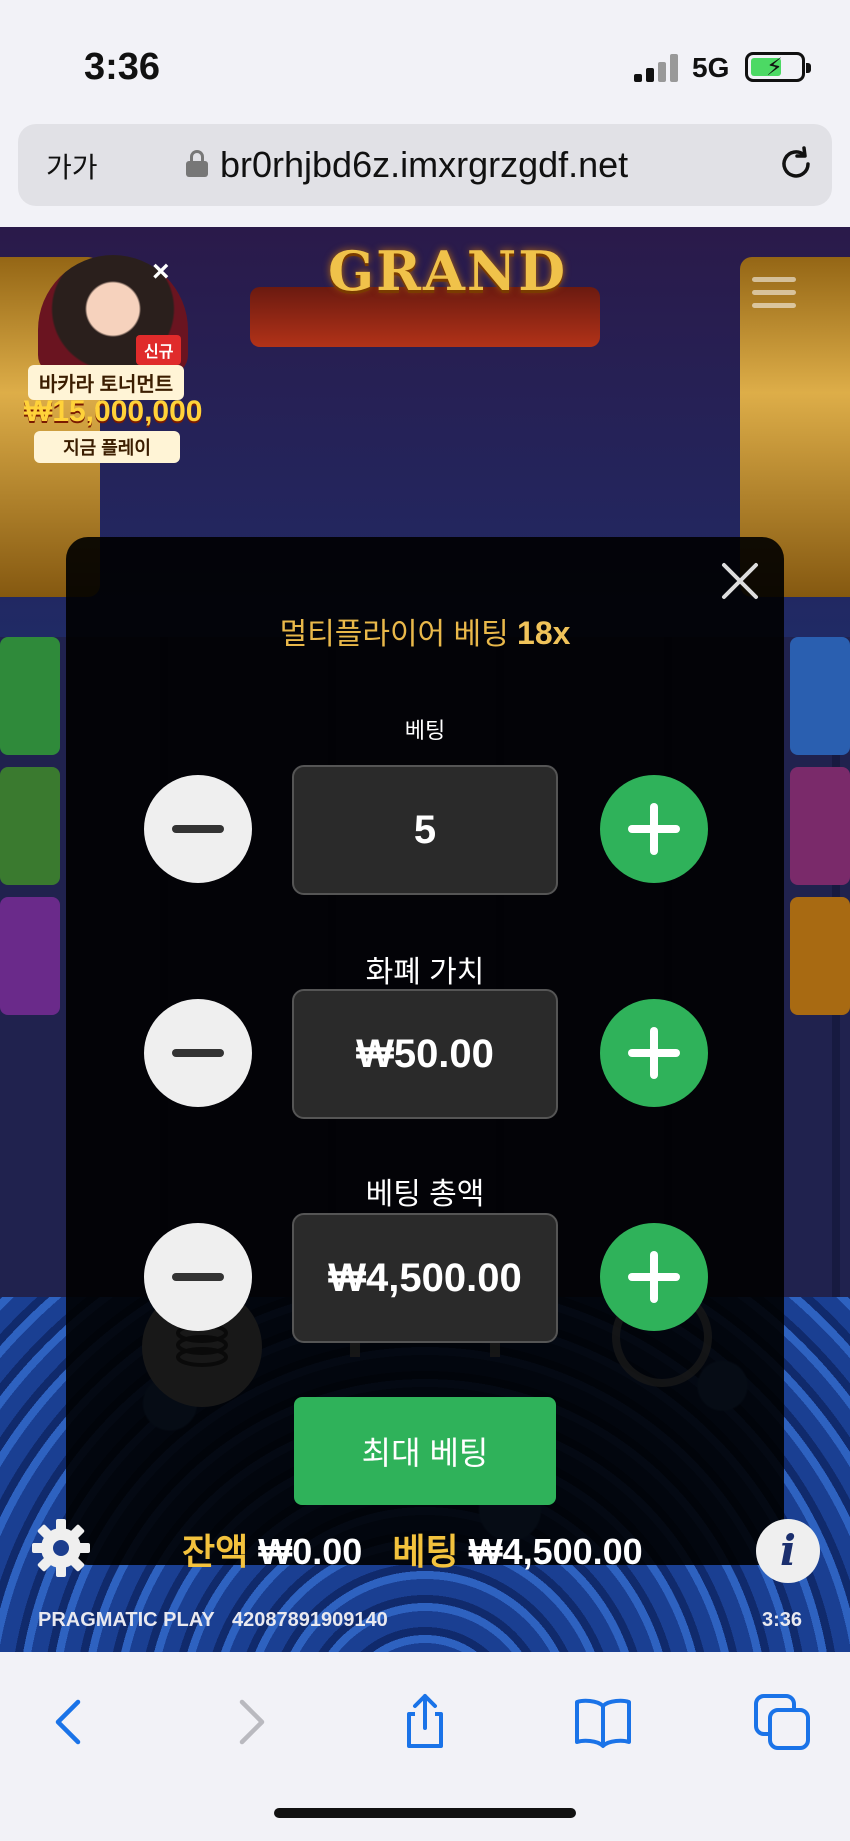 This screenshot has width=850, height=1841. Describe the element at coordinates (603, 1722) in the screenshot. I see `bookmarks-icon` at that location.